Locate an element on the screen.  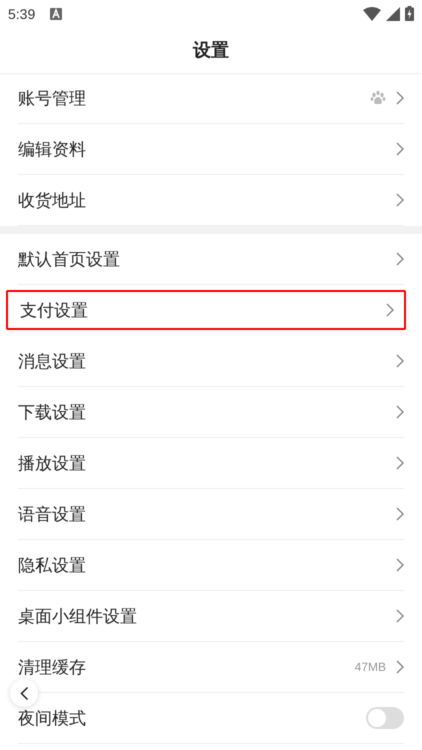
row-label: 隐私设置 is located at coordinates (52, 565).